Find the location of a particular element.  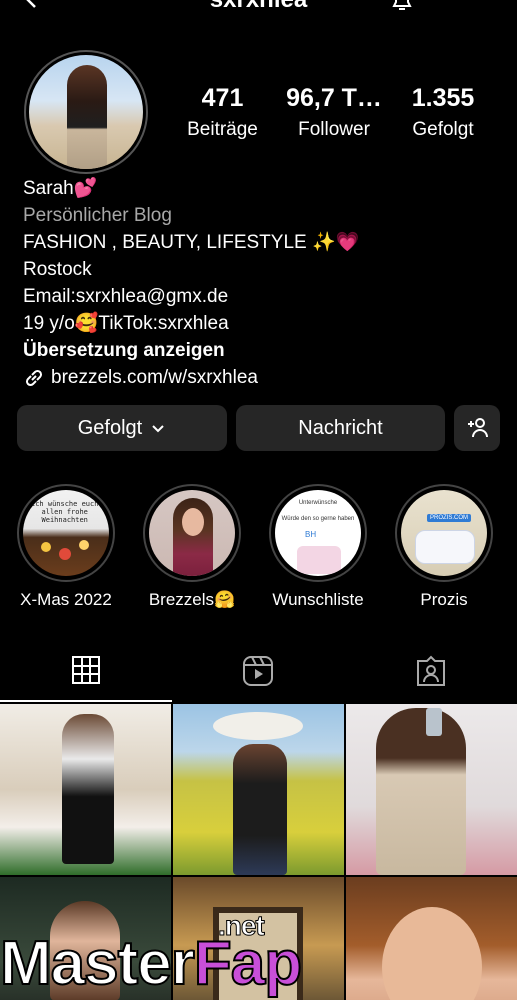

profile-tabs is located at coordinates (258, 671).